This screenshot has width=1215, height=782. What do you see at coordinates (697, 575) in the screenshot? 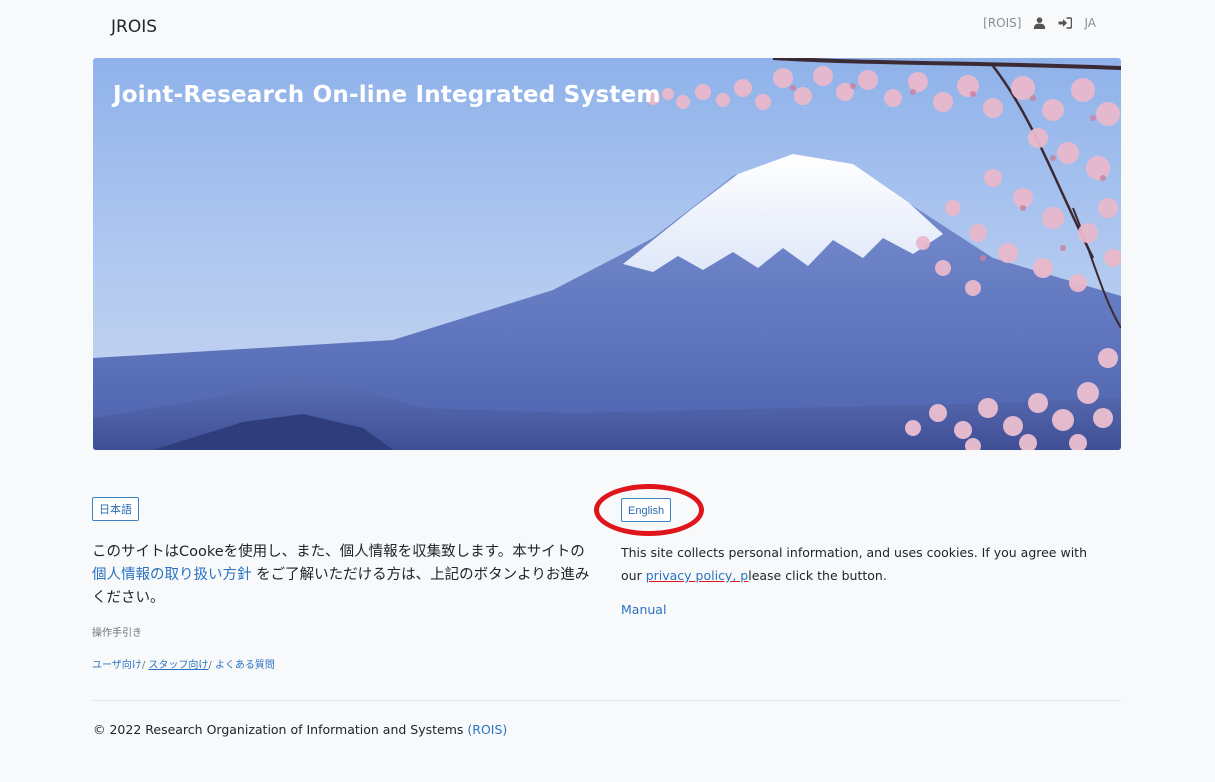
I see `english-privacy-policy-link: privacy policy, p` at bounding box center [697, 575].